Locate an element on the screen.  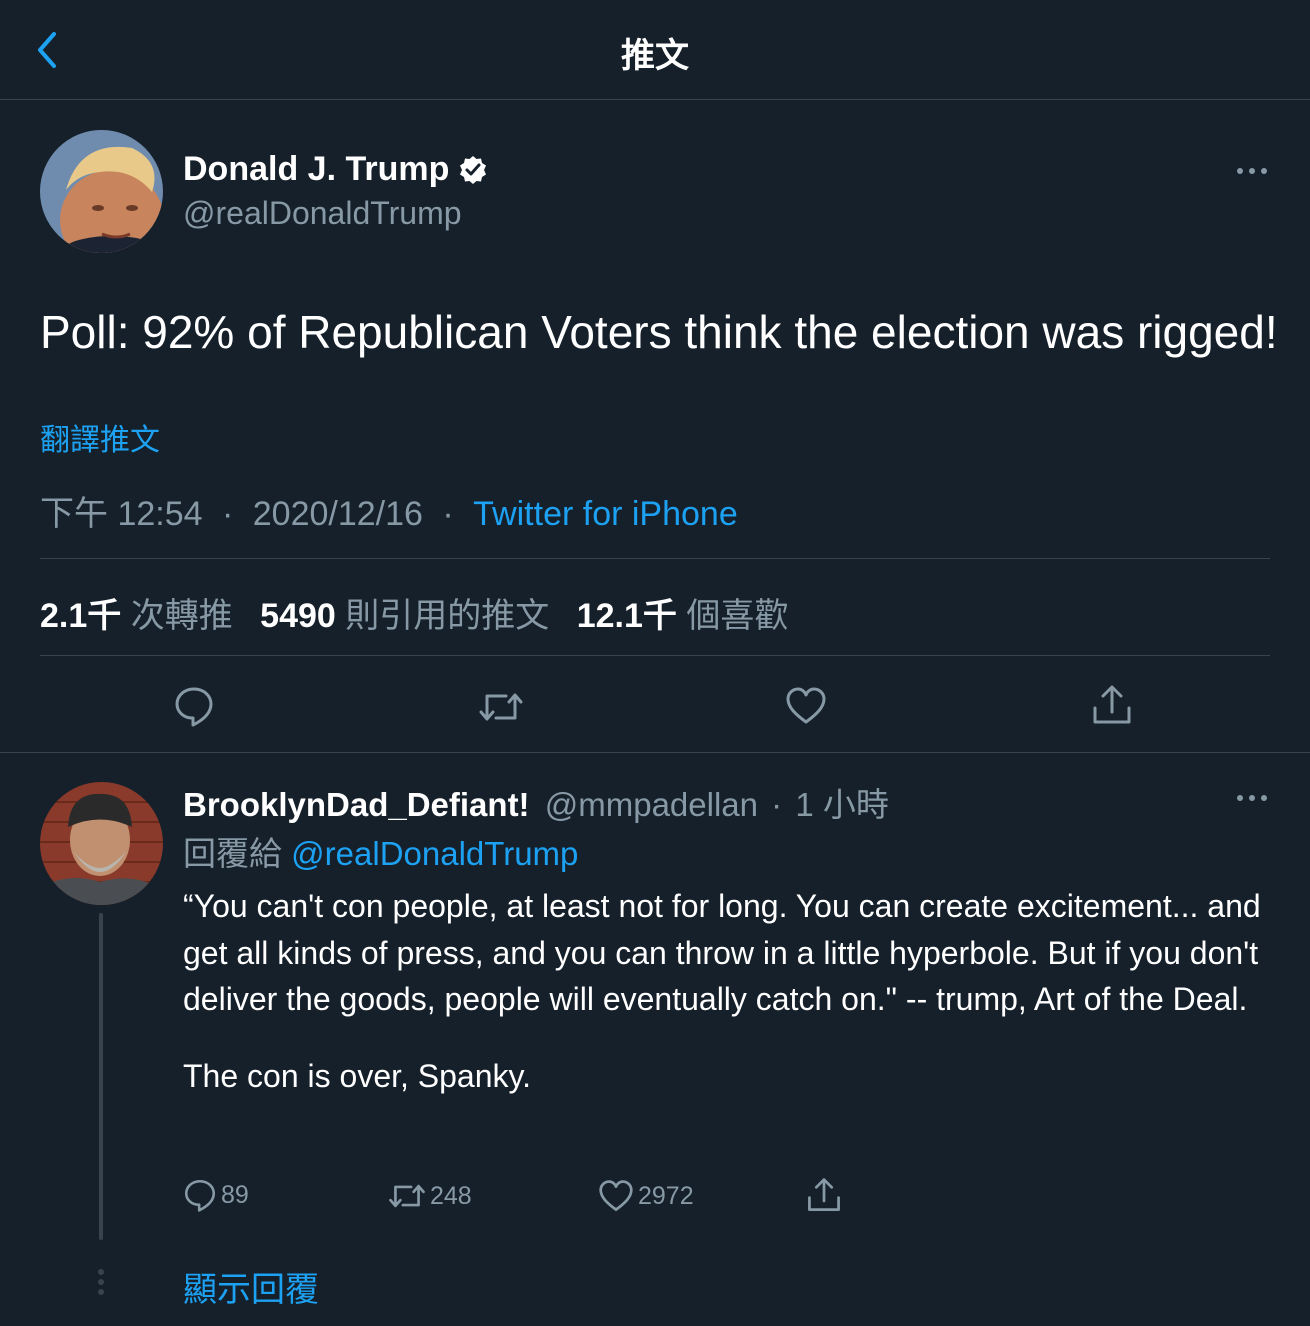
reply-count: 89 is located at coordinates (235, 1194).